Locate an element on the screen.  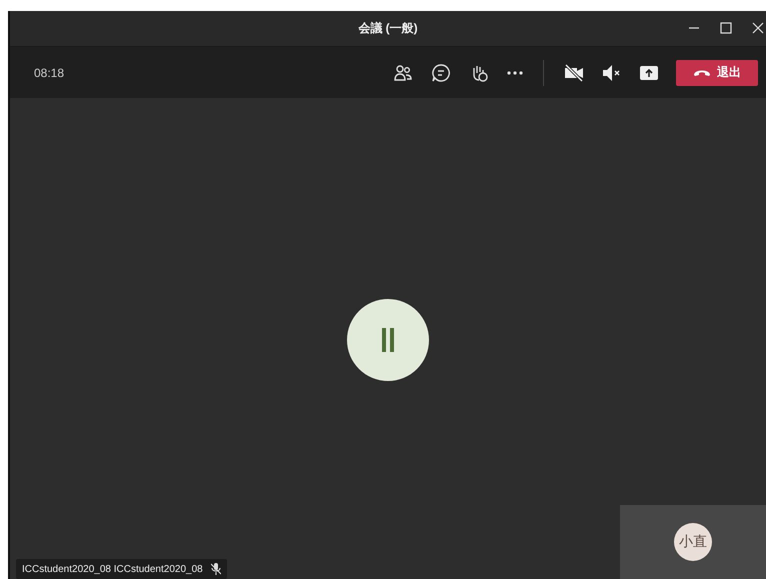
phone-icon is located at coordinates (702, 72).